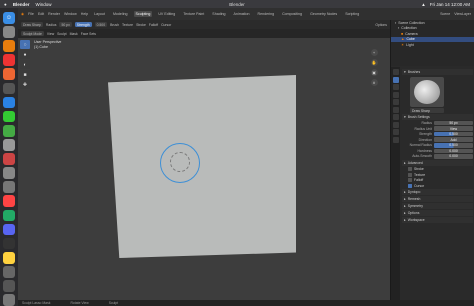 The height and width of the screenshot is (306, 474). I want to click on cursor-menu: Cursor, so click(166, 25).